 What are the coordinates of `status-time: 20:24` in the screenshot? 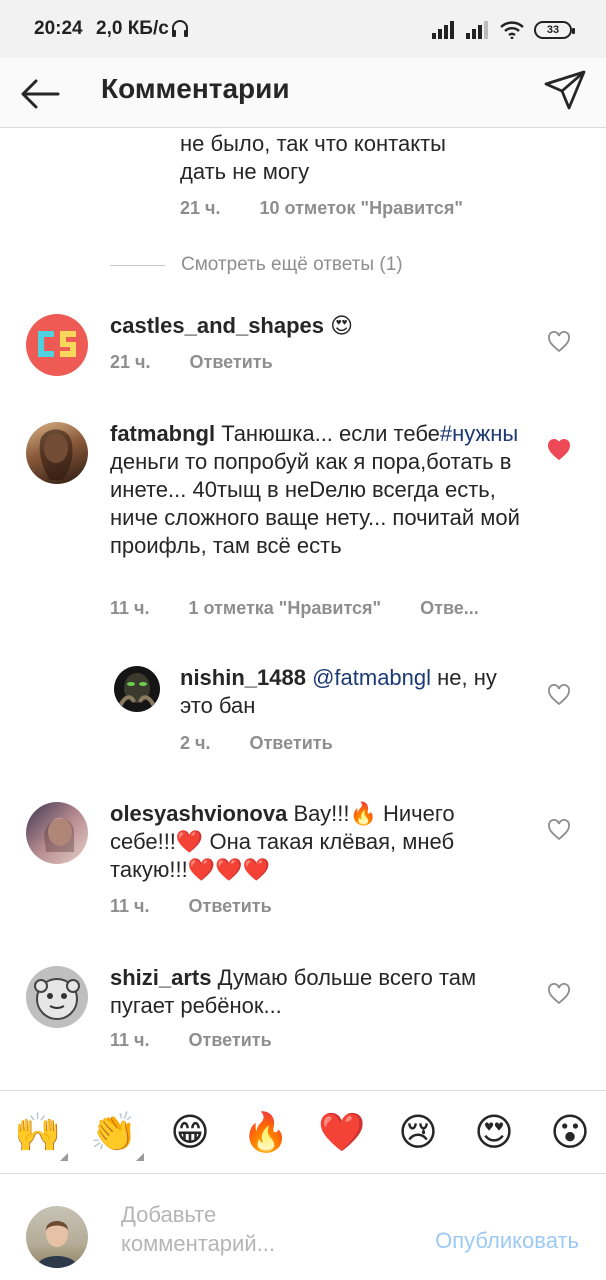 It's located at (58, 28).